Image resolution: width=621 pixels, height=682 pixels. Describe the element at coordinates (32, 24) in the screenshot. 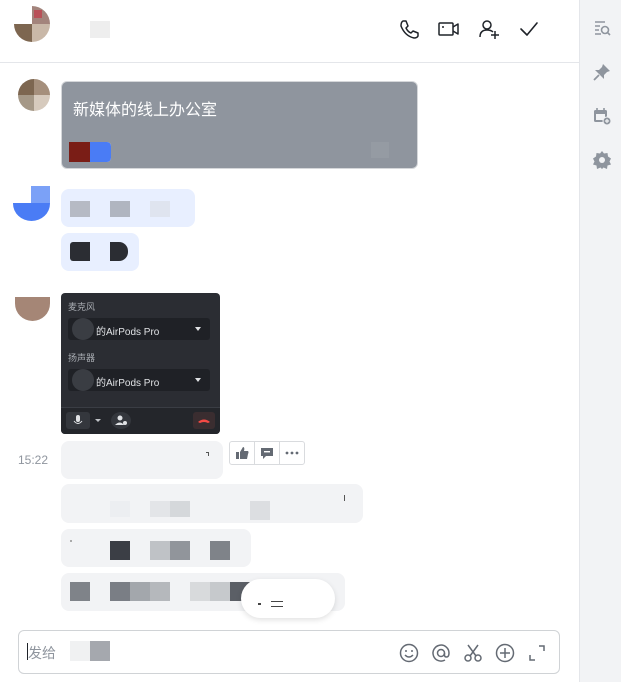

I see `group-avatar` at that location.